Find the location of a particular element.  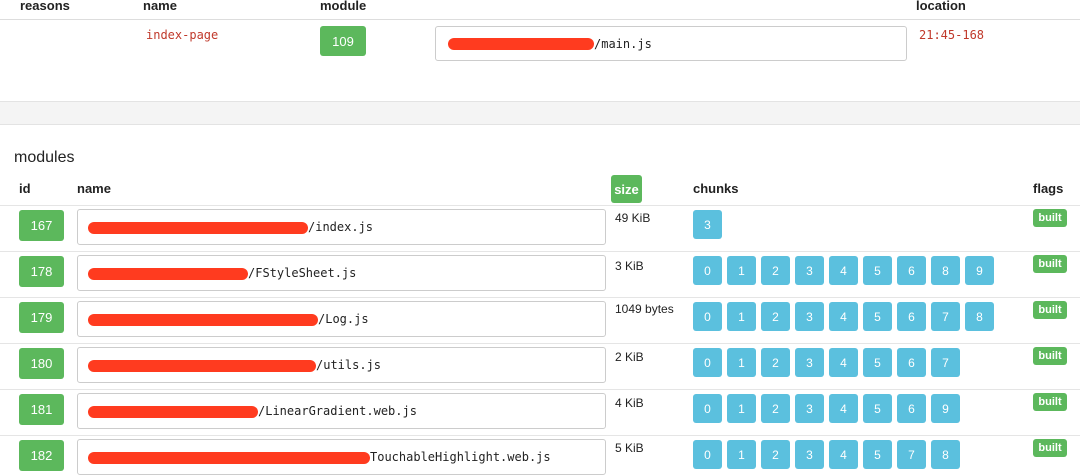

module-size: 5 KiB is located at coordinates (629, 448).